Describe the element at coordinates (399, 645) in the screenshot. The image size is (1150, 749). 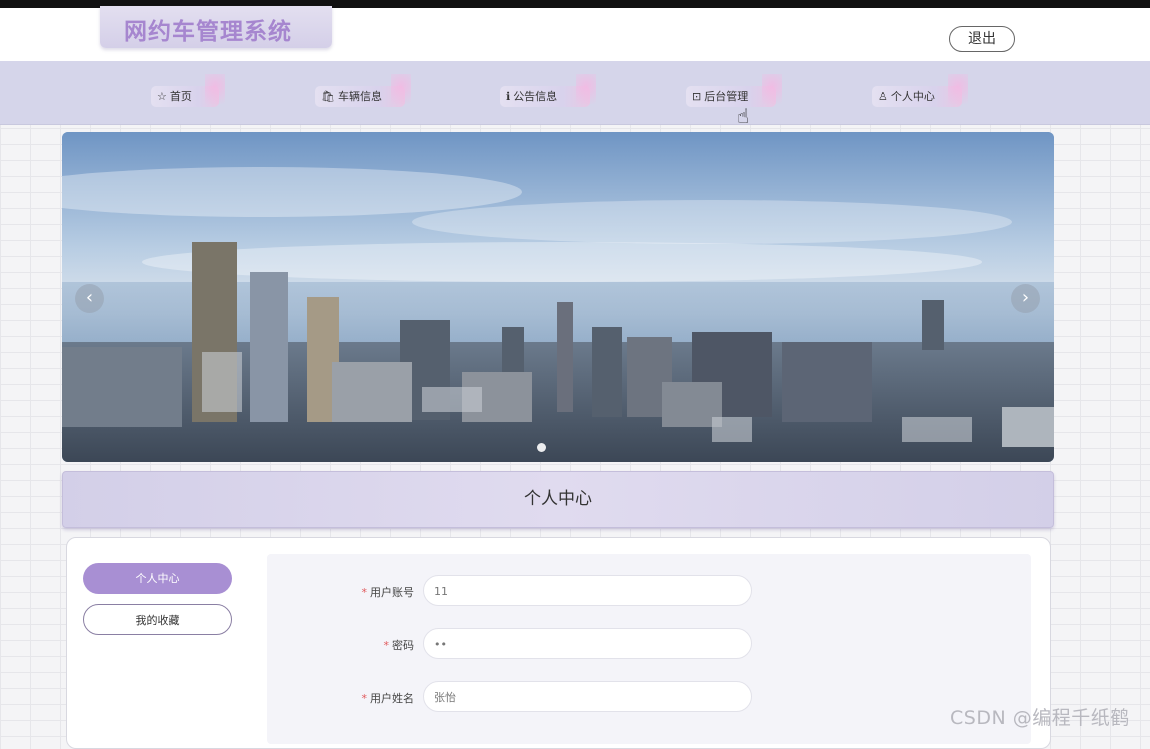
I see `password-label: * 密码` at that location.